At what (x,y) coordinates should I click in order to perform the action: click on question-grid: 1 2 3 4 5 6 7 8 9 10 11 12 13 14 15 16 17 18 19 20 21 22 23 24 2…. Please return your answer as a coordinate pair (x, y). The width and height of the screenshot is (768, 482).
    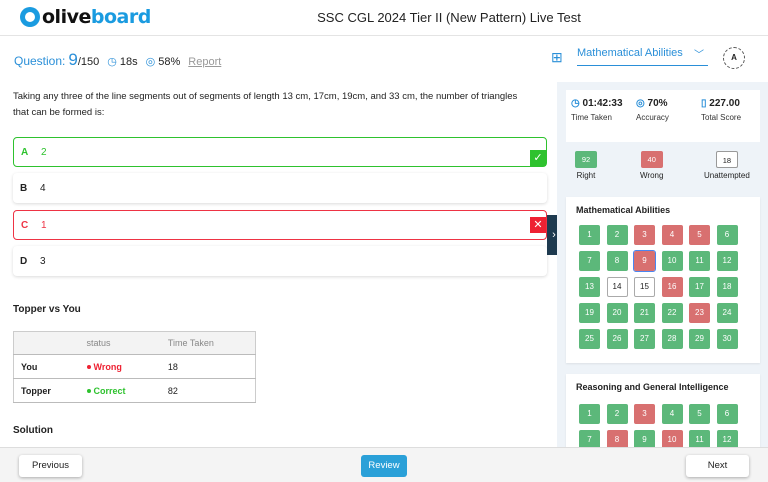
    Looking at the image, I should click on (658, 287).